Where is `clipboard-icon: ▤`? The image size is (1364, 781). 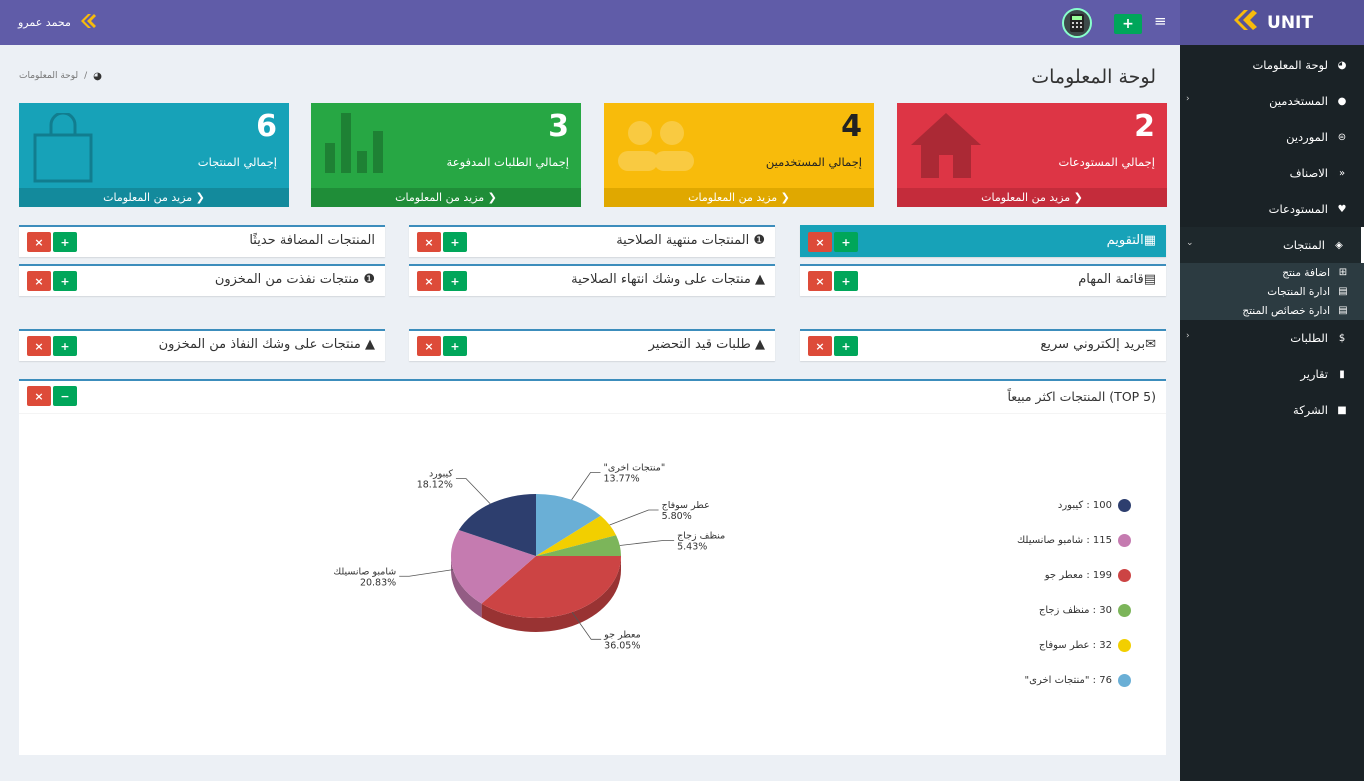 clipboard-icon: ▤ is located at coordinates (1149, 279).